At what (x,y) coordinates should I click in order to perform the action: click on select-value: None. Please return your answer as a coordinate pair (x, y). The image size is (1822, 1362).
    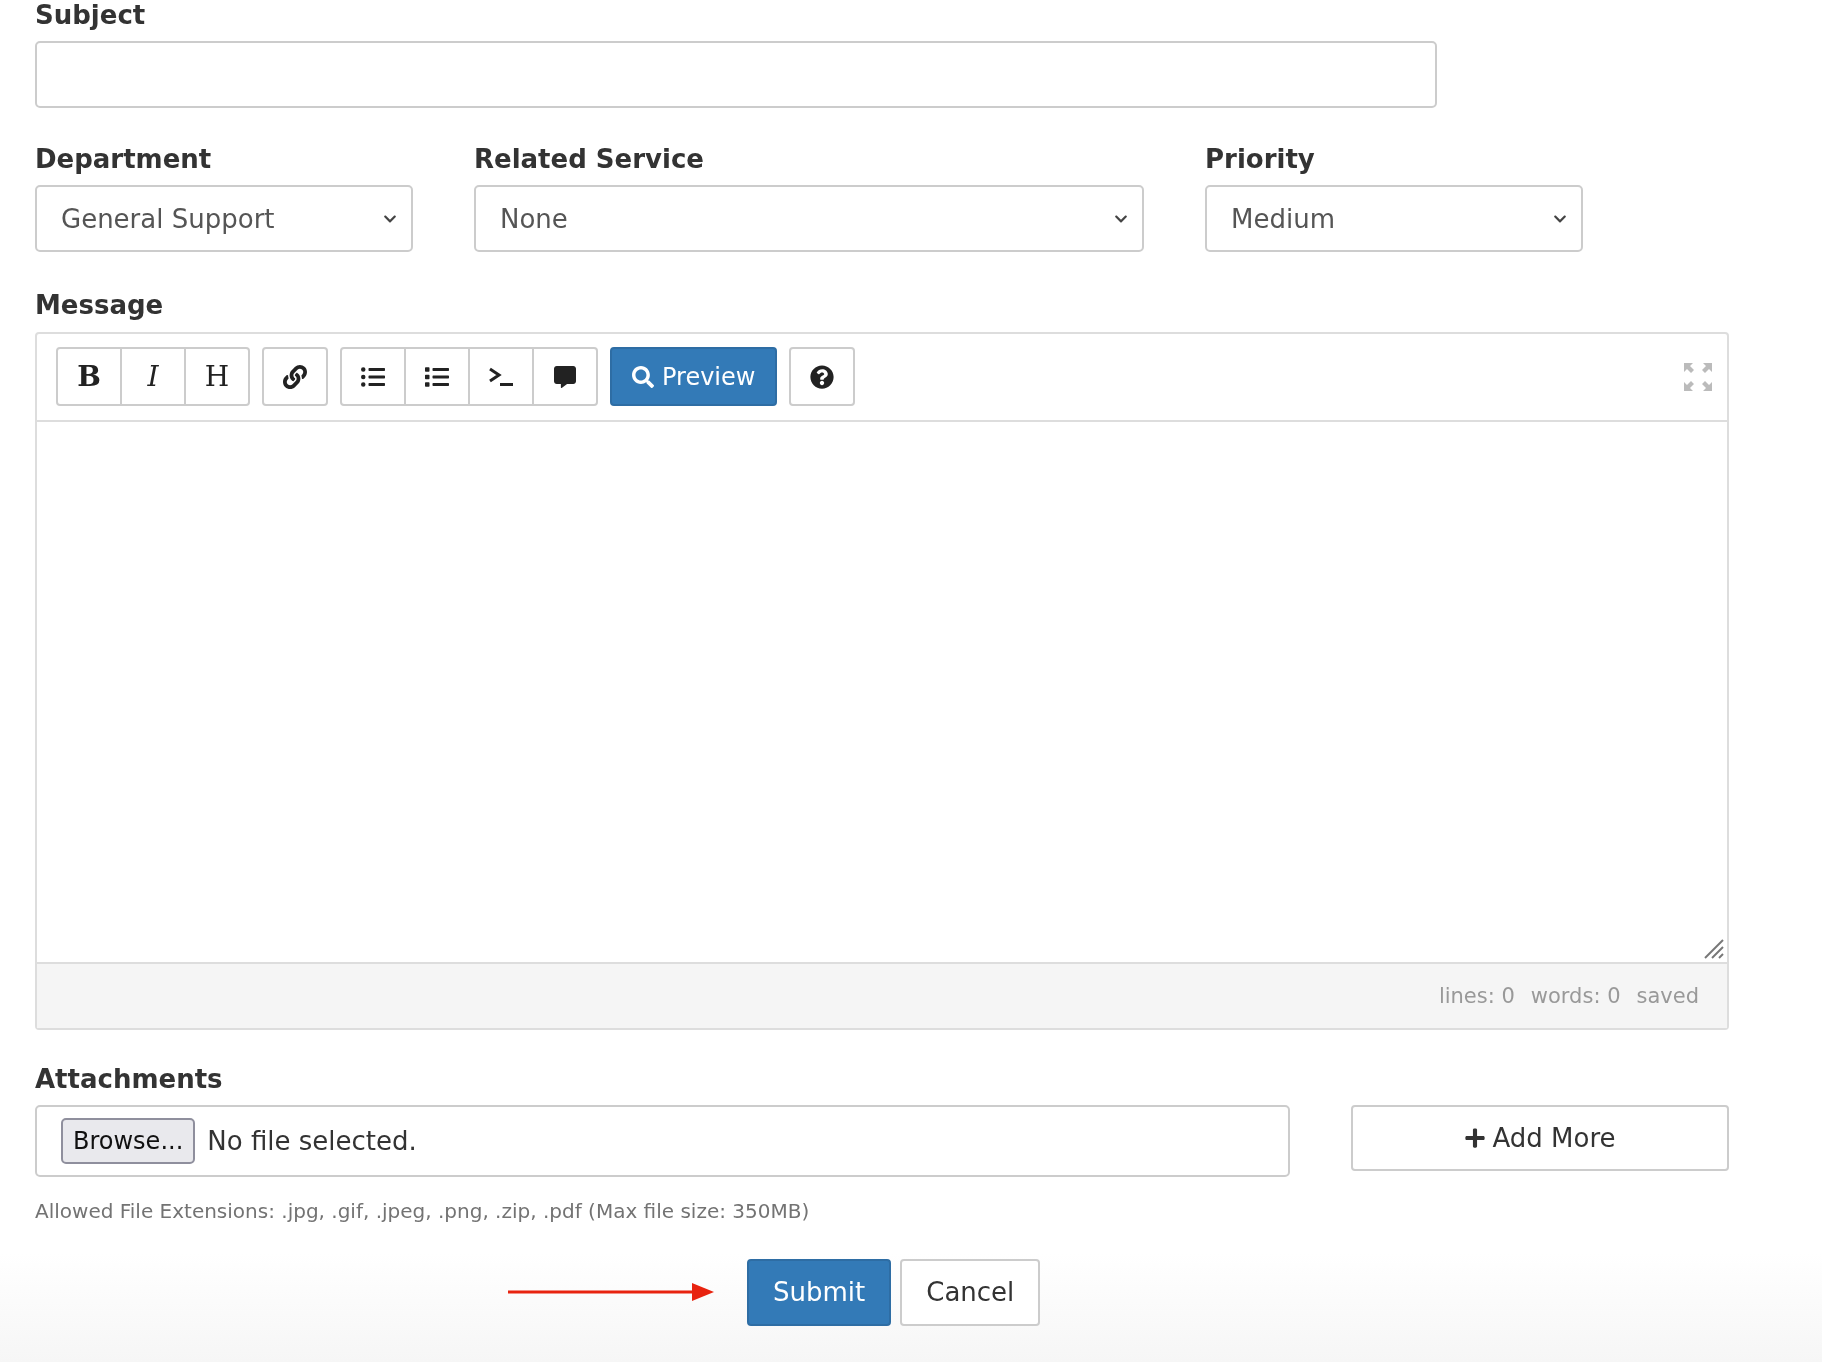
    Looking at the image, I should click on (534, 218).